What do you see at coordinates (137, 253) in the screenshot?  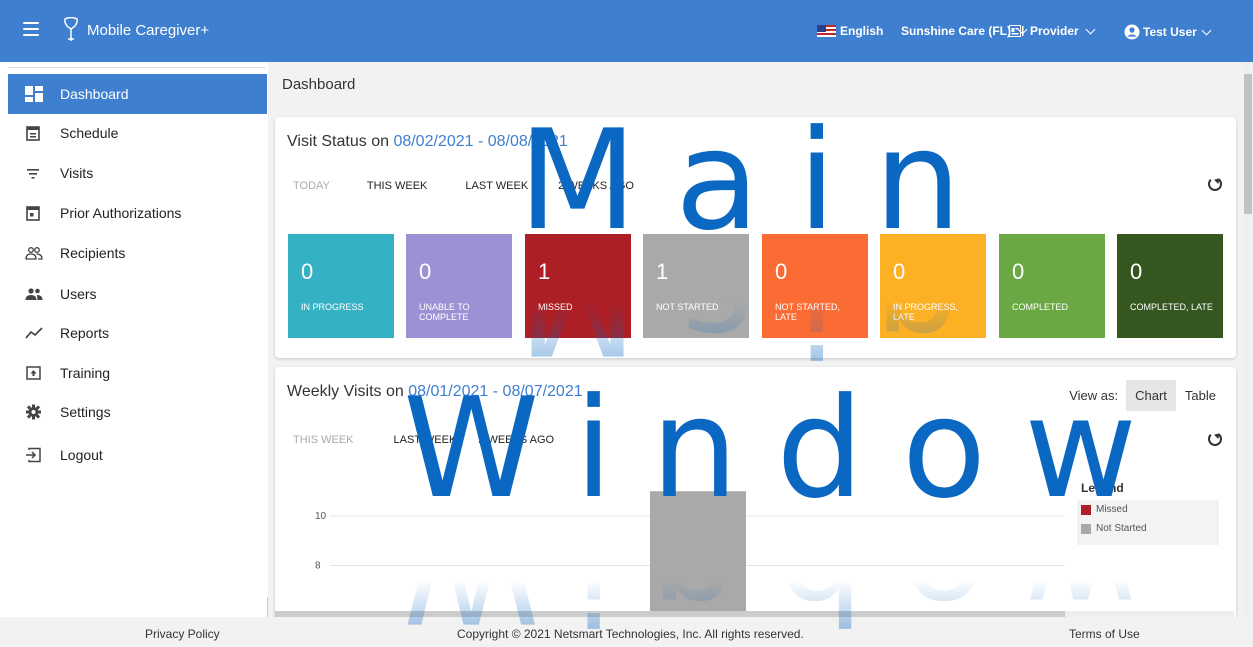 I see `sidebar-item-recipients: Recipients` at bounding box center [137, 253].